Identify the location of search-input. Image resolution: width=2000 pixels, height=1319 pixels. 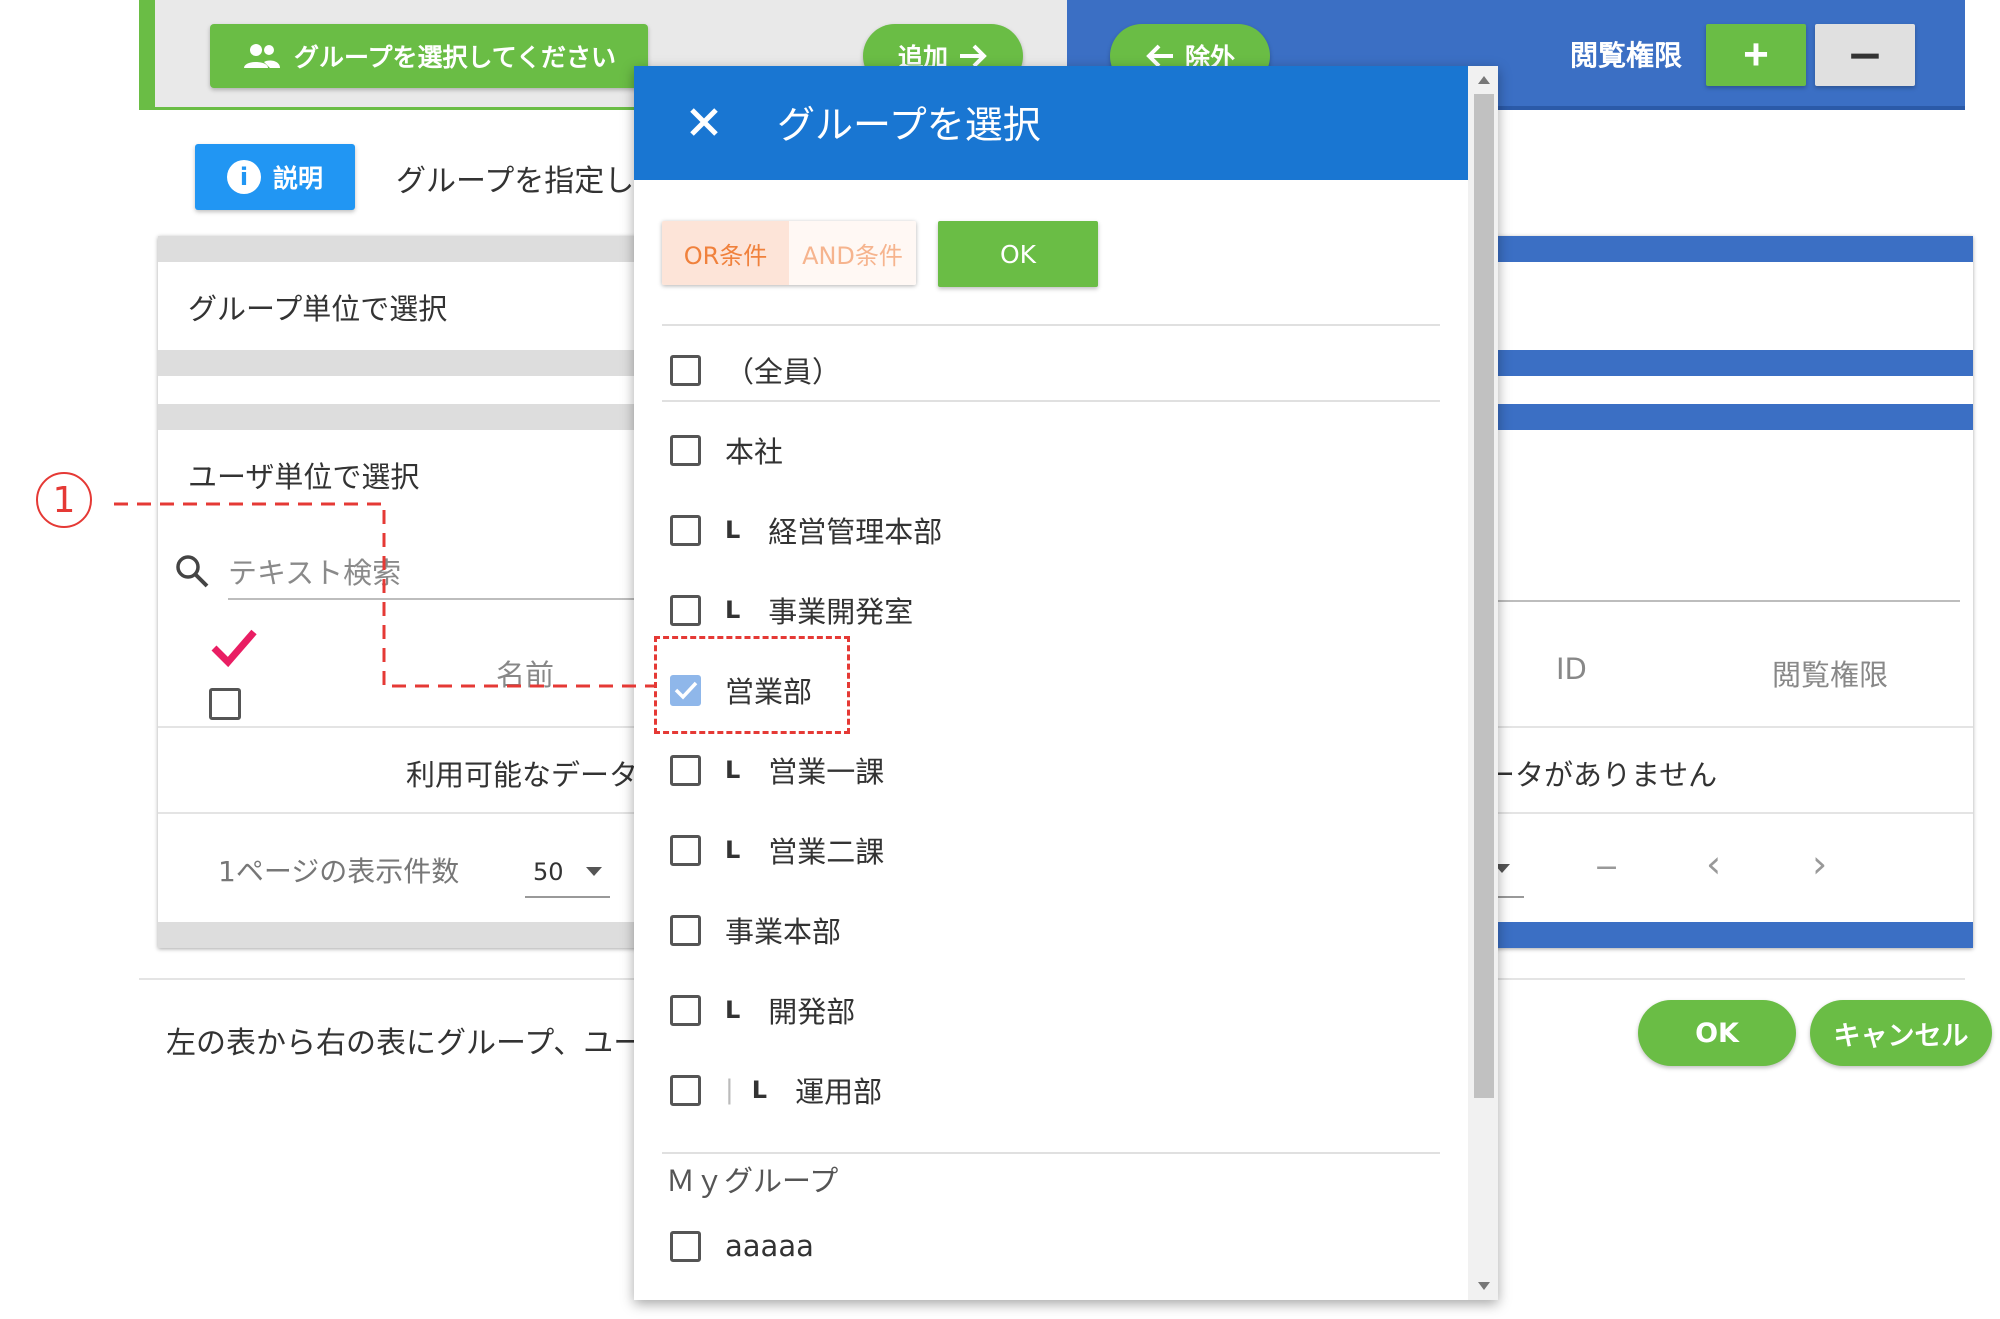
(433, 574).